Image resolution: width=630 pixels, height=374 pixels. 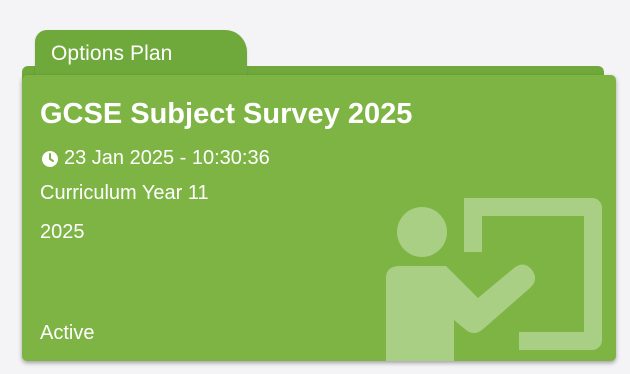 I want to click on card-datetime: 23 Jan 2025 - 10:30:36, so click(x=167, y=158).